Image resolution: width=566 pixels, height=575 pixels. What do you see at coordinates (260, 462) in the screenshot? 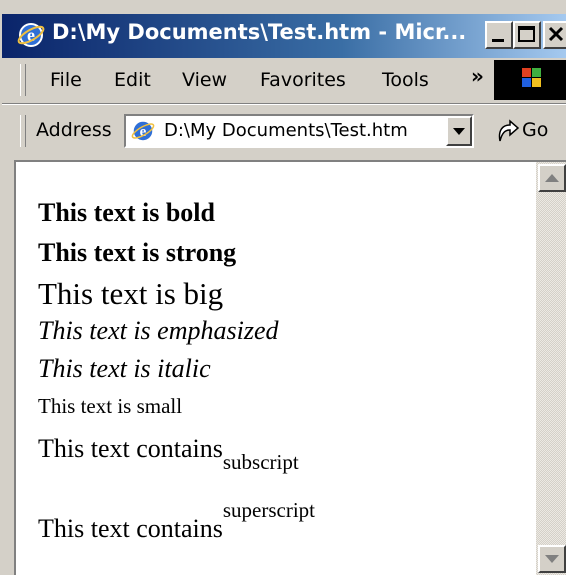
I see `subscript-text: subscript` at bounding box center [260, 462].